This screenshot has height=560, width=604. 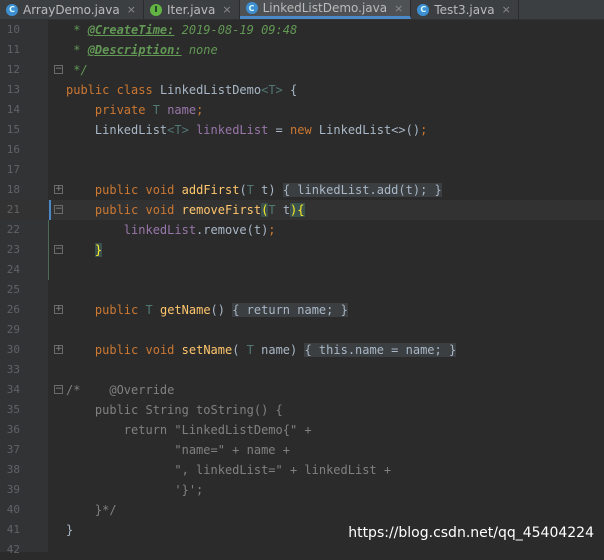 What do you see at coordinates (13, 229) in the screenshot?
I see `line-number: 22` at bounding box center [13, 229].